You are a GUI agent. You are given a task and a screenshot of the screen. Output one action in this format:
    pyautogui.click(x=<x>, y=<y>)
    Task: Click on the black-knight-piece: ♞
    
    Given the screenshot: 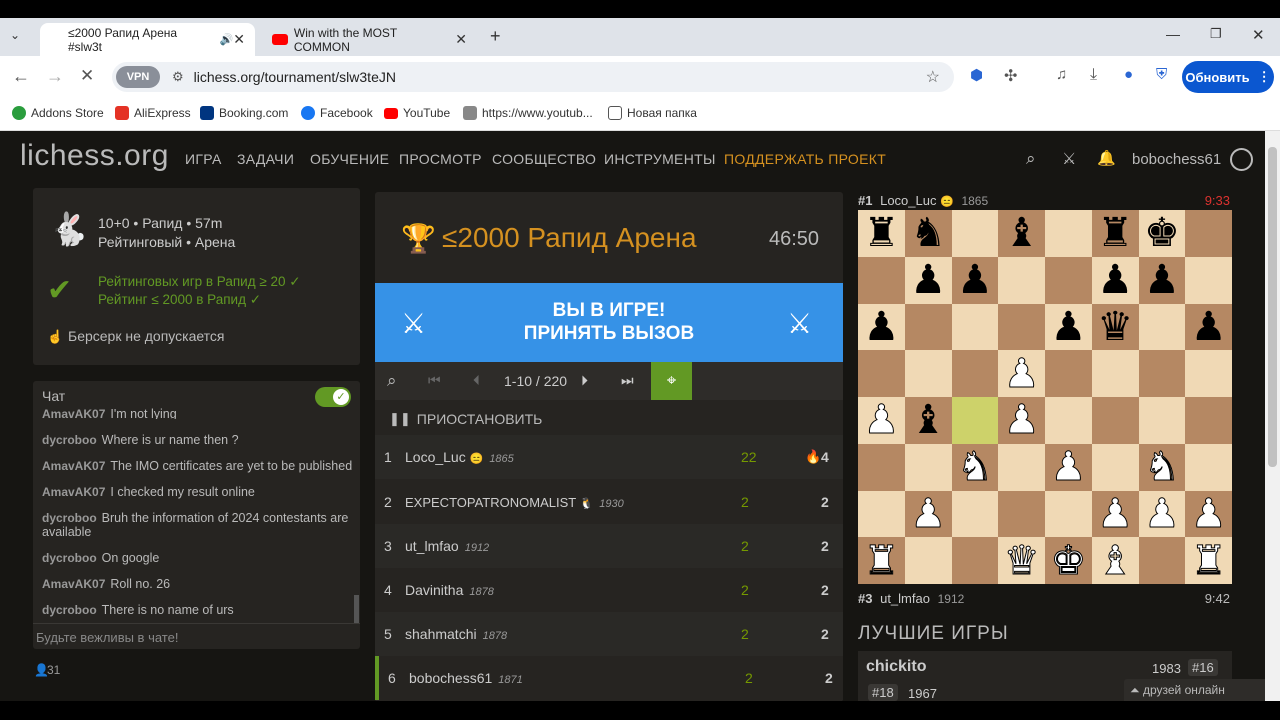 What is the action you would take?
    pyautogui.click(x=928, y=233)
    